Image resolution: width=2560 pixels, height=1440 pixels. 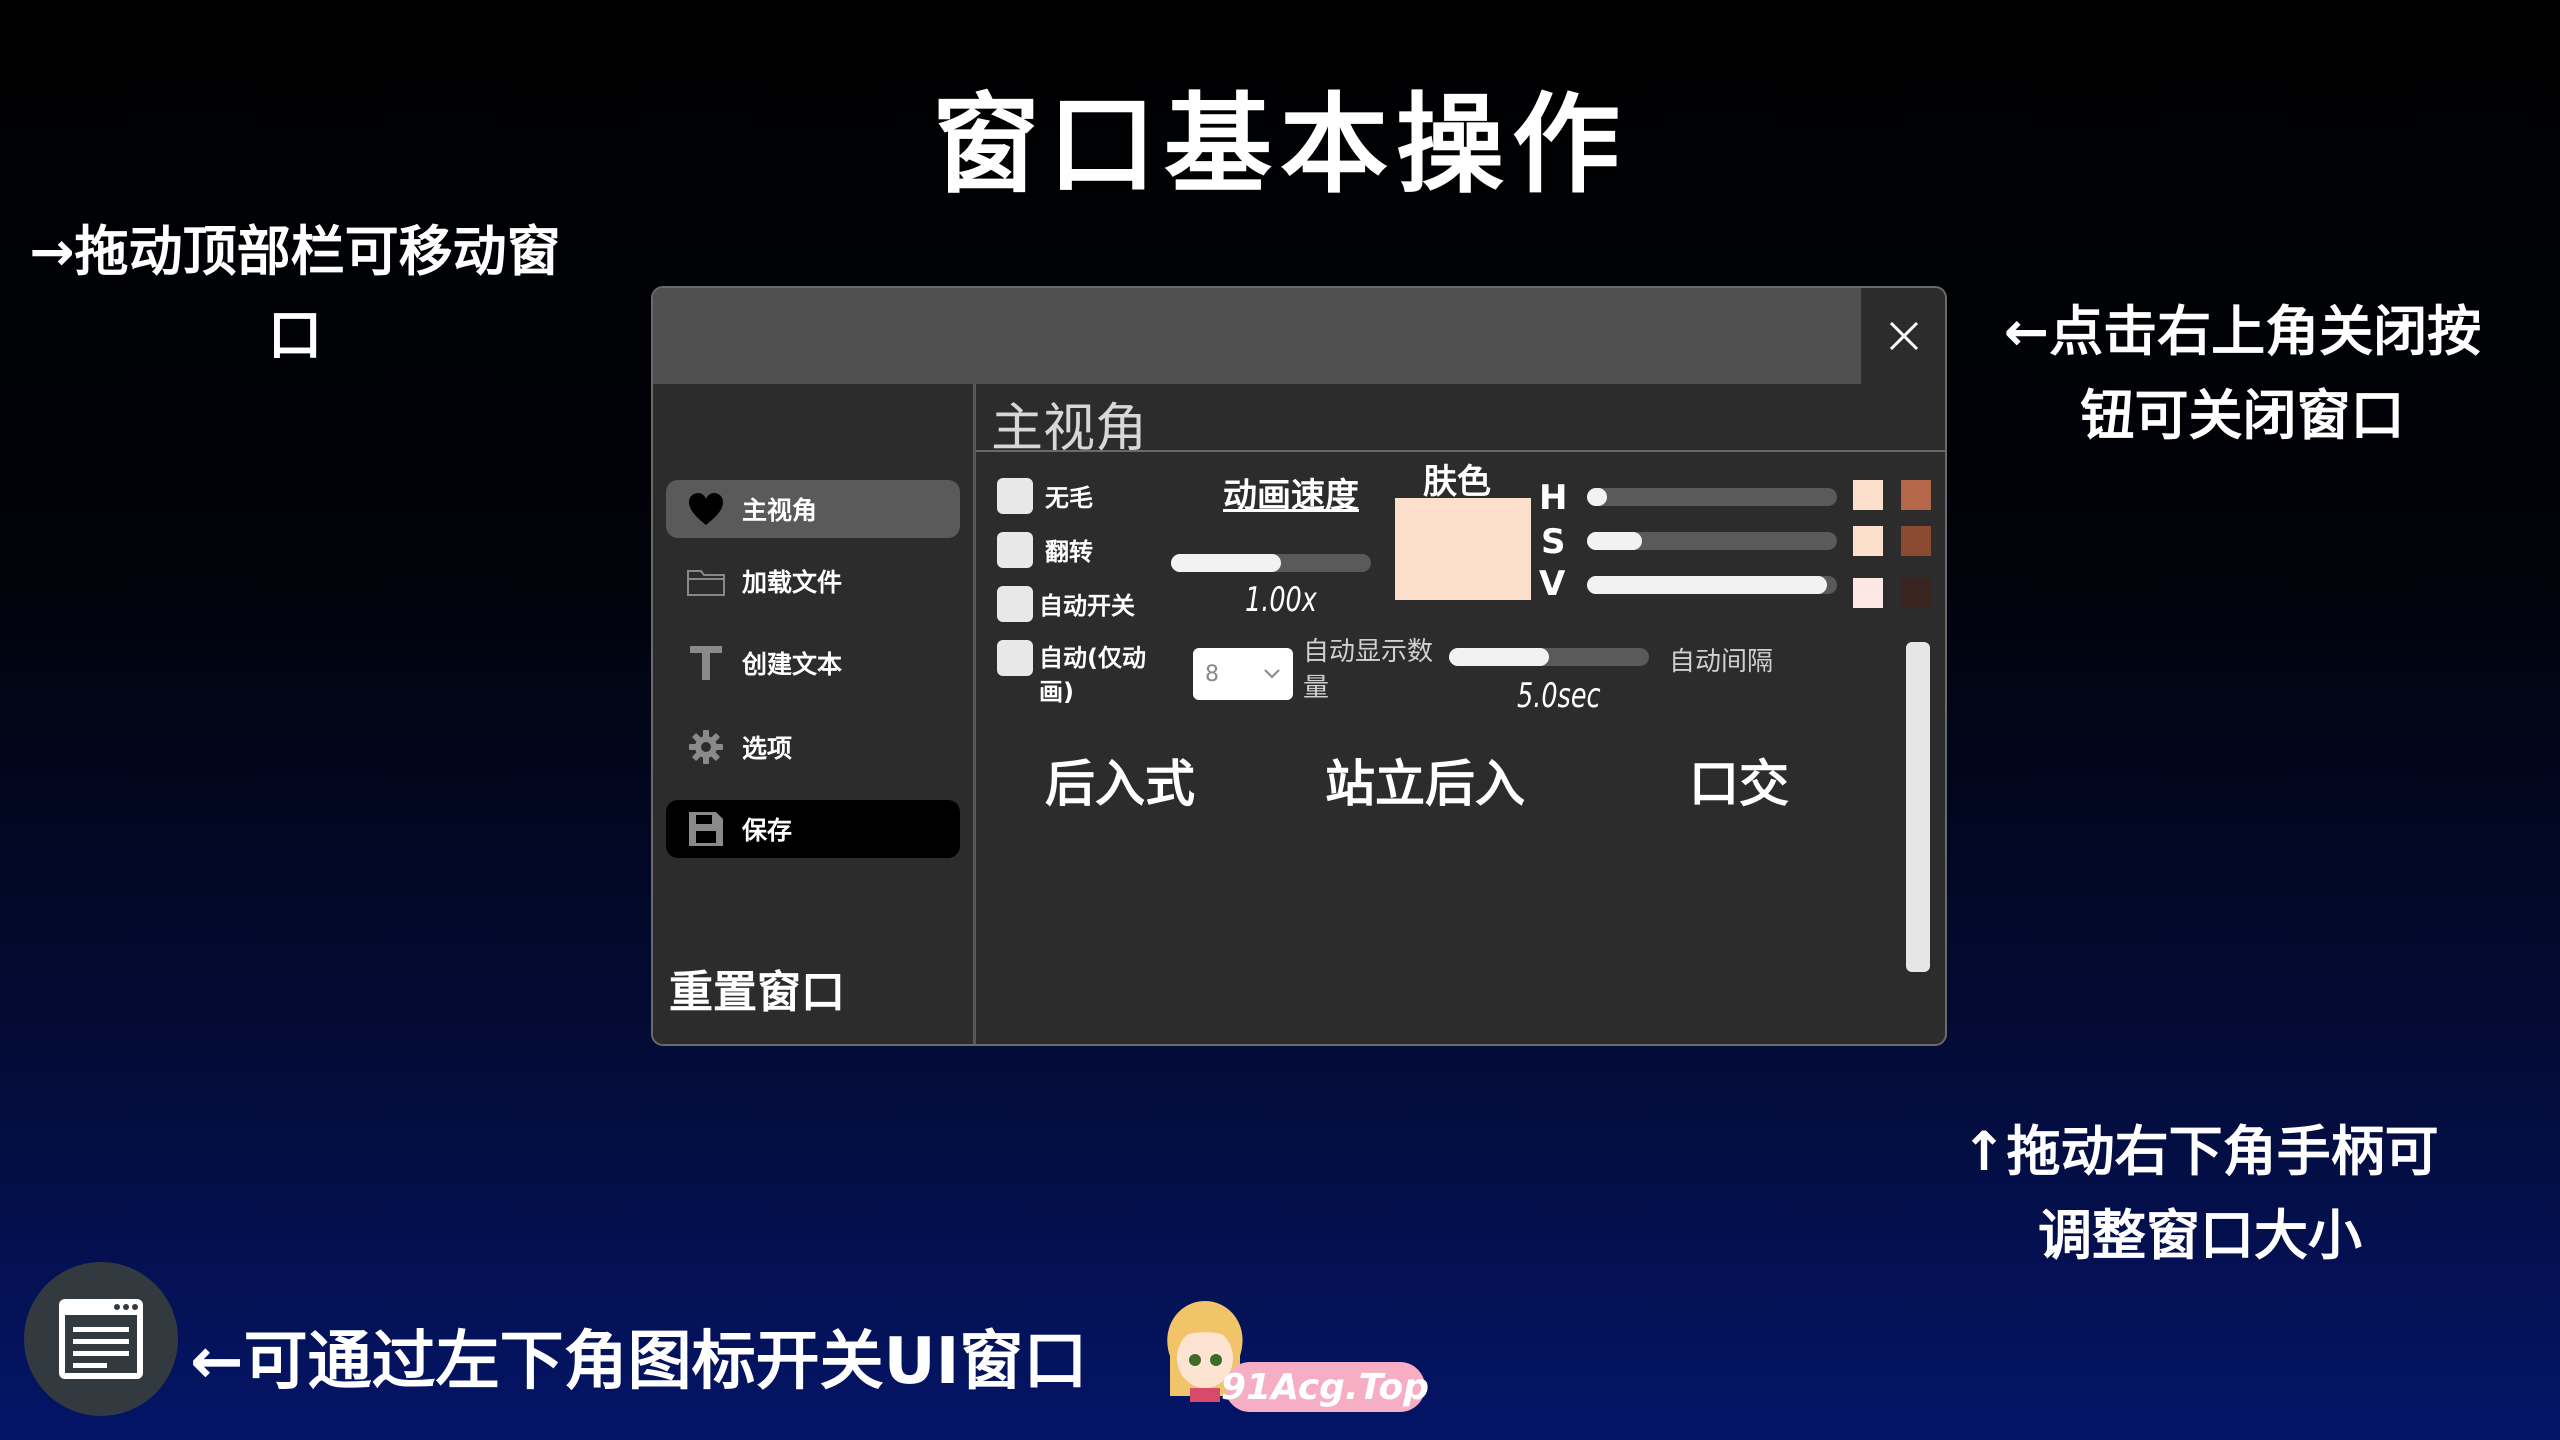 What do you see at coordinates (1712, 497) in the screenshot?
I see `hue-slider` at bounding box center [1712, 497].